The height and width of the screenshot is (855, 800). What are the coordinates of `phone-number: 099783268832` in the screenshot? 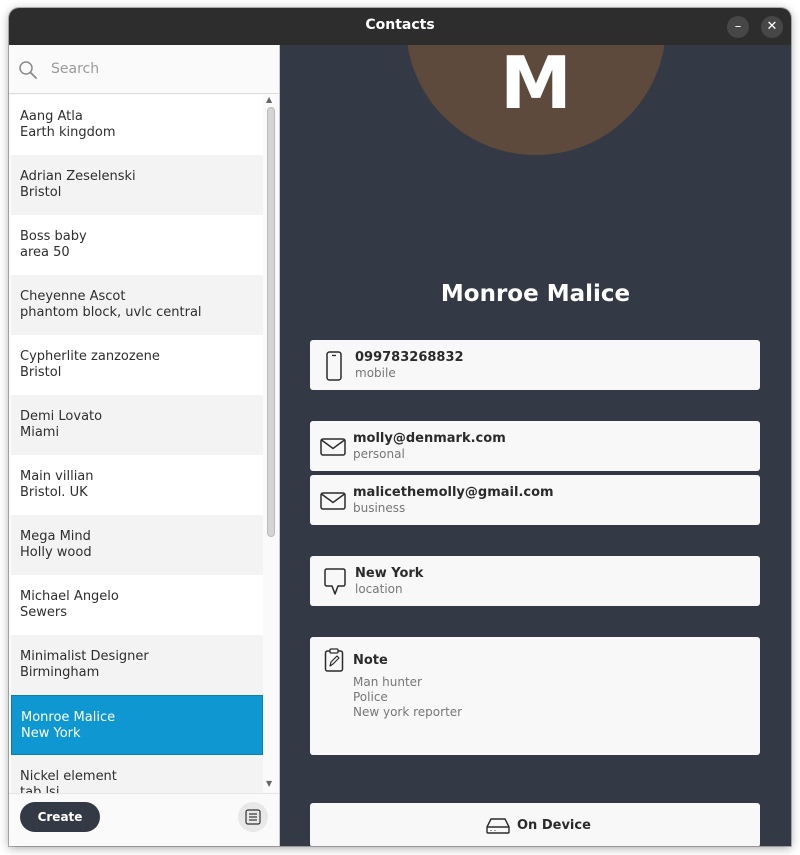 It's located at (409, 357).